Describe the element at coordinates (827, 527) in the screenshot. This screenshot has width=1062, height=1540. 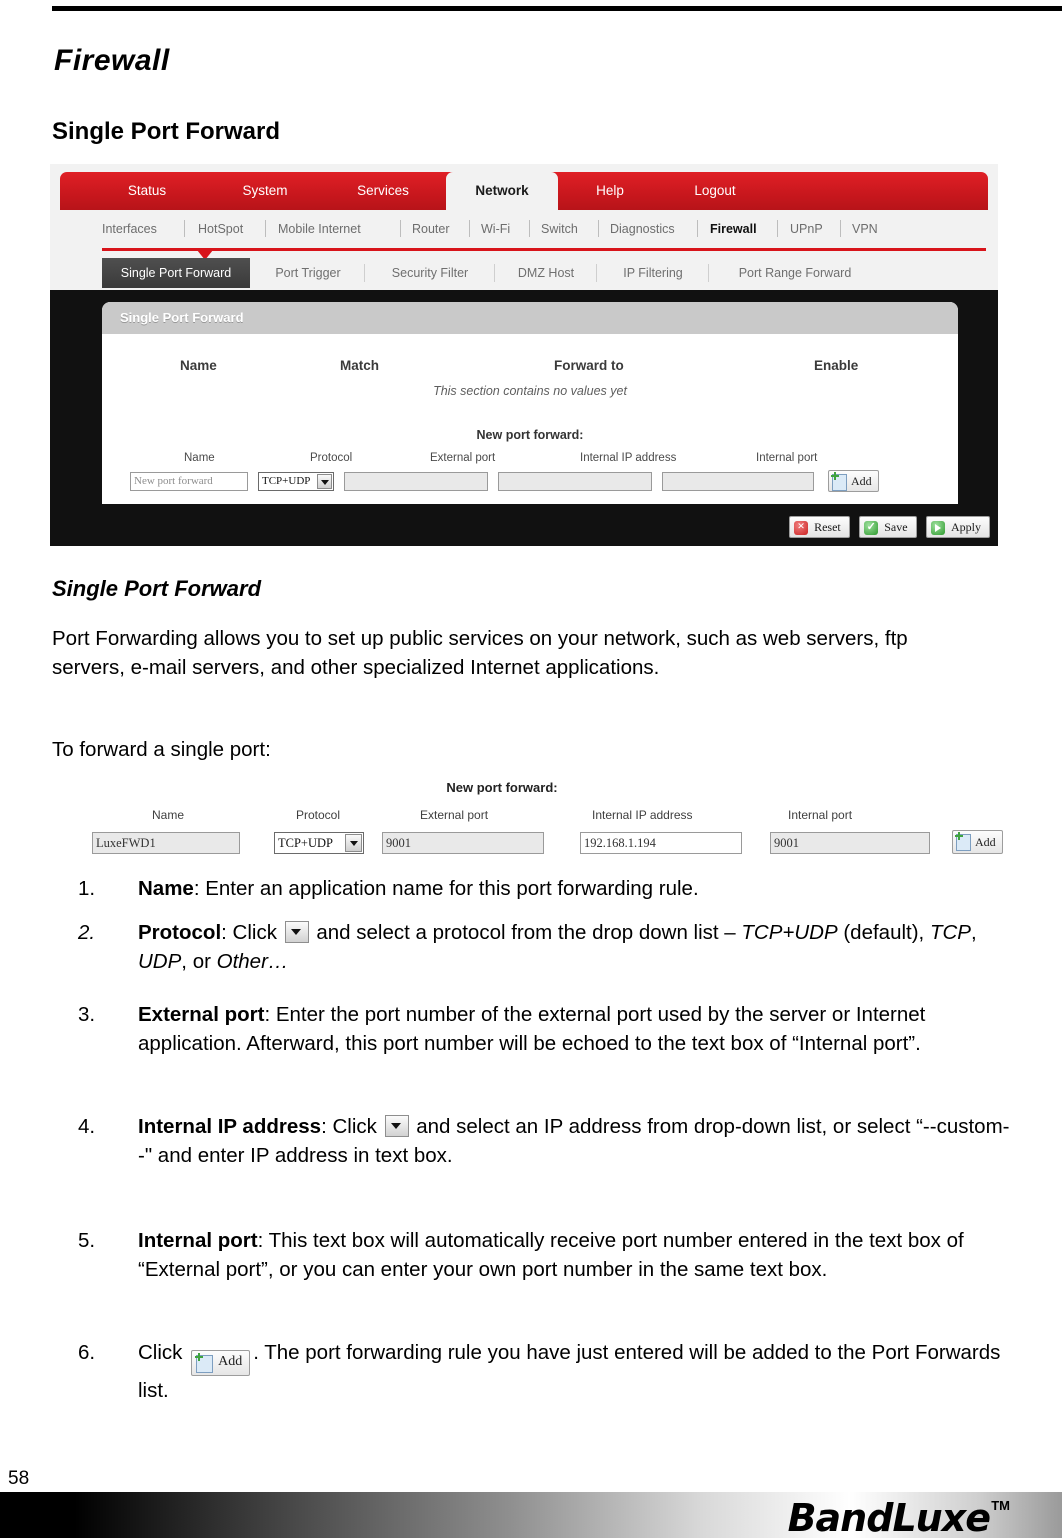
I see `reset-button-label: Reset` at that location.